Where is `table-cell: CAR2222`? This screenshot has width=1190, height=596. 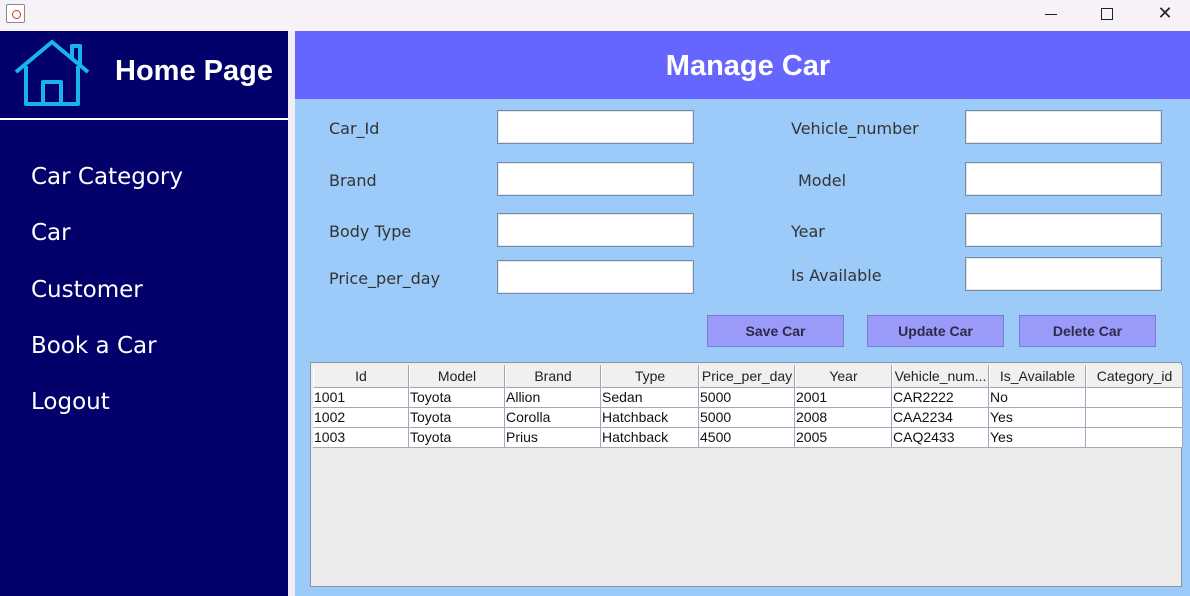
table-cell: CAR2222 is located at coordinates (940, 398).